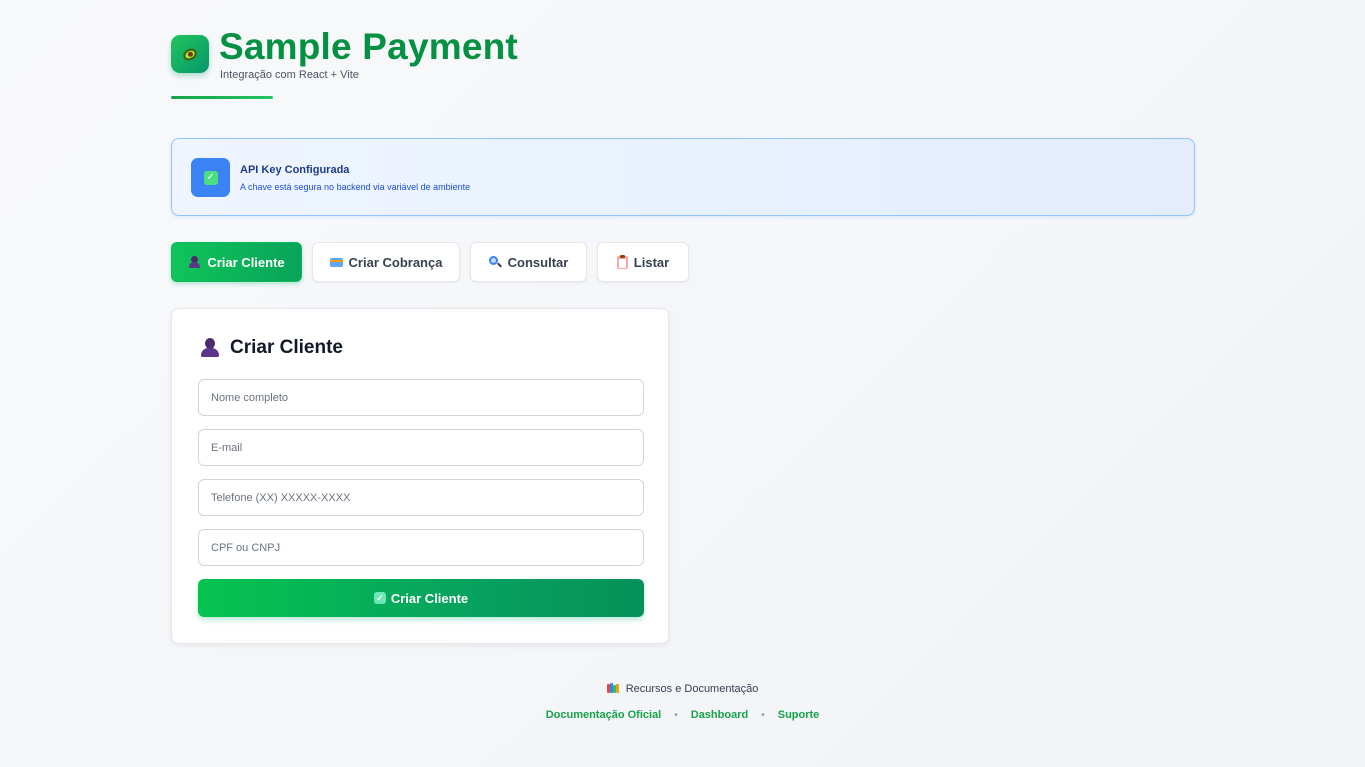 The height and width of the screenshot is (767, 1365). What do you see at coordinates (295, 170) in the screenshot?
I see `banner-title: API Key Configurada` at bounding box center [295, 170].